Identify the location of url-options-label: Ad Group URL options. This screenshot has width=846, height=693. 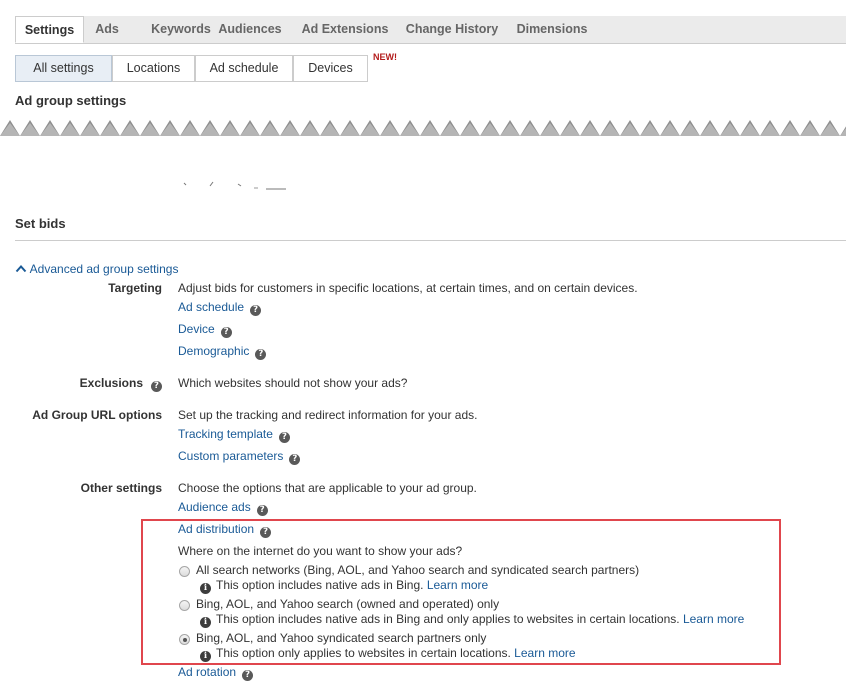
(97, 415).